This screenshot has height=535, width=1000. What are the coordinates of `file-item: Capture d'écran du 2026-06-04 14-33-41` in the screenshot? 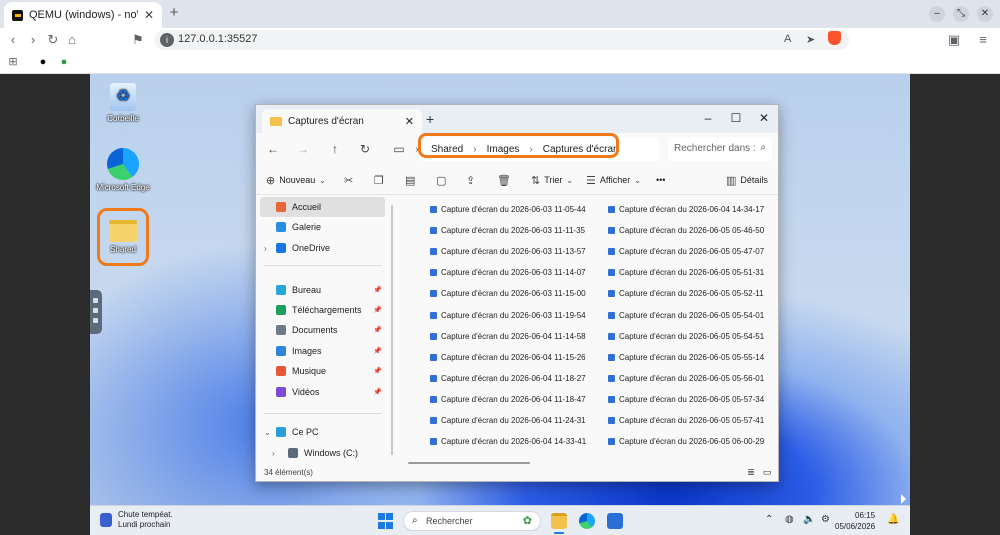 It's located at (508, 441).